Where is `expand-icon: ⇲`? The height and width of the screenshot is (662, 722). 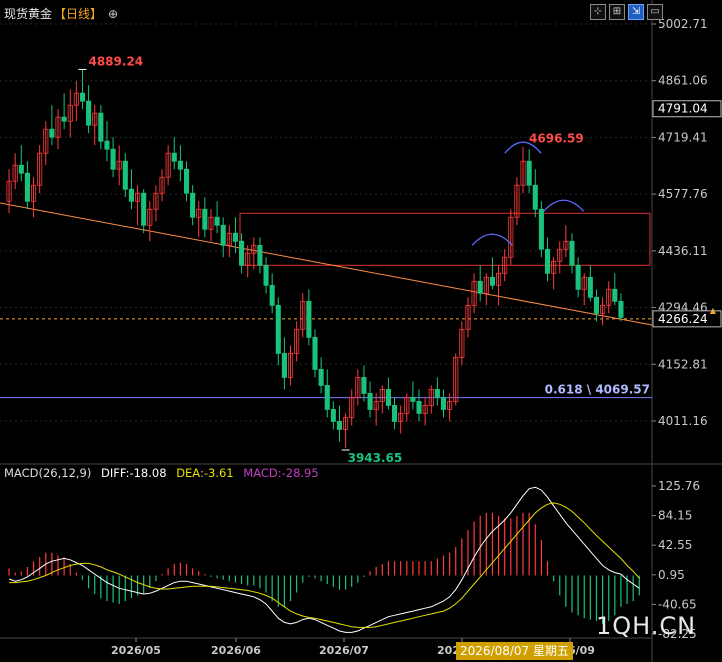
expand-icon: ⇲ is located at coordinates (636, 12).